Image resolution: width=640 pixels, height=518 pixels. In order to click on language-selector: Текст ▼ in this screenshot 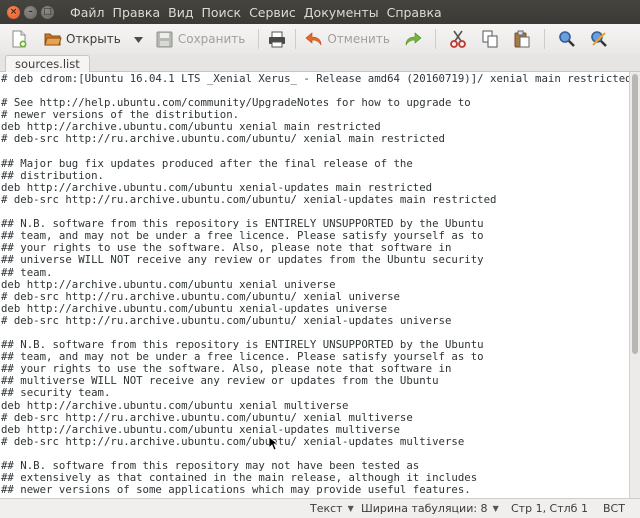, I will do `click(332, 508)`.